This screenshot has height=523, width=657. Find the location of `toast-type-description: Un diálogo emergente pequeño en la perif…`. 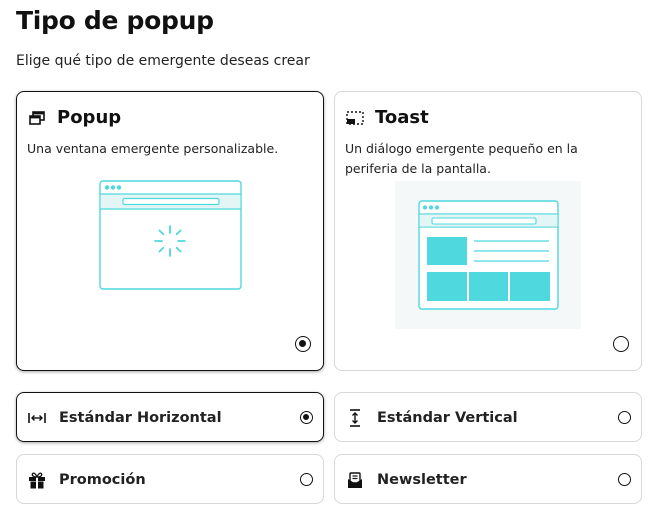

toast-type-description: Un diálogo emergente pequeño en la perif… is located at coordinates (461, 158).